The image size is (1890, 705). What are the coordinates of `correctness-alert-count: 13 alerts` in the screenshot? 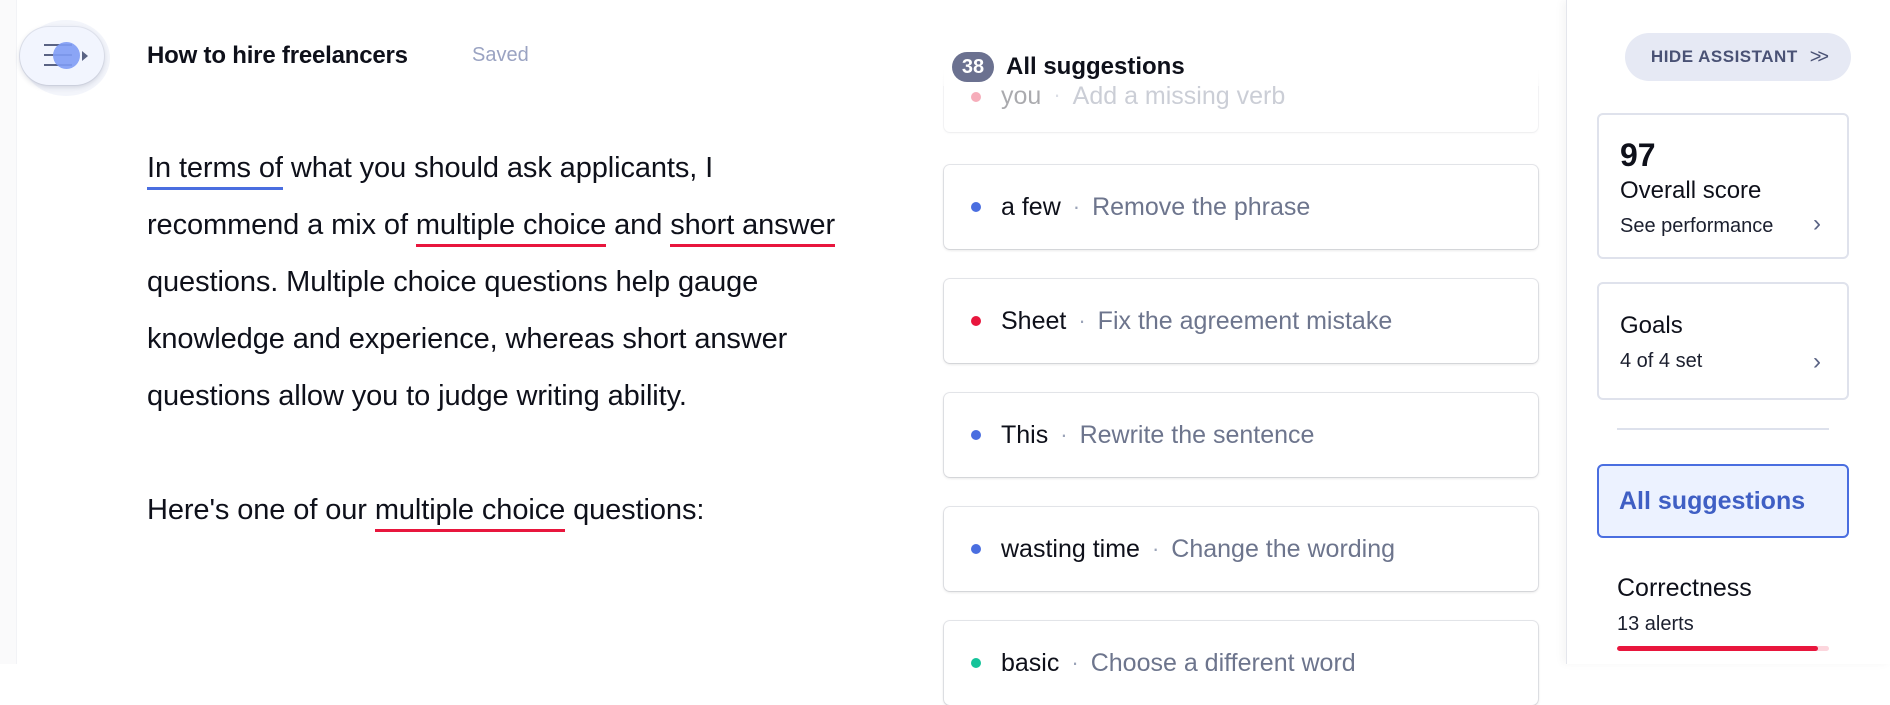 It's located at (1655, 624).